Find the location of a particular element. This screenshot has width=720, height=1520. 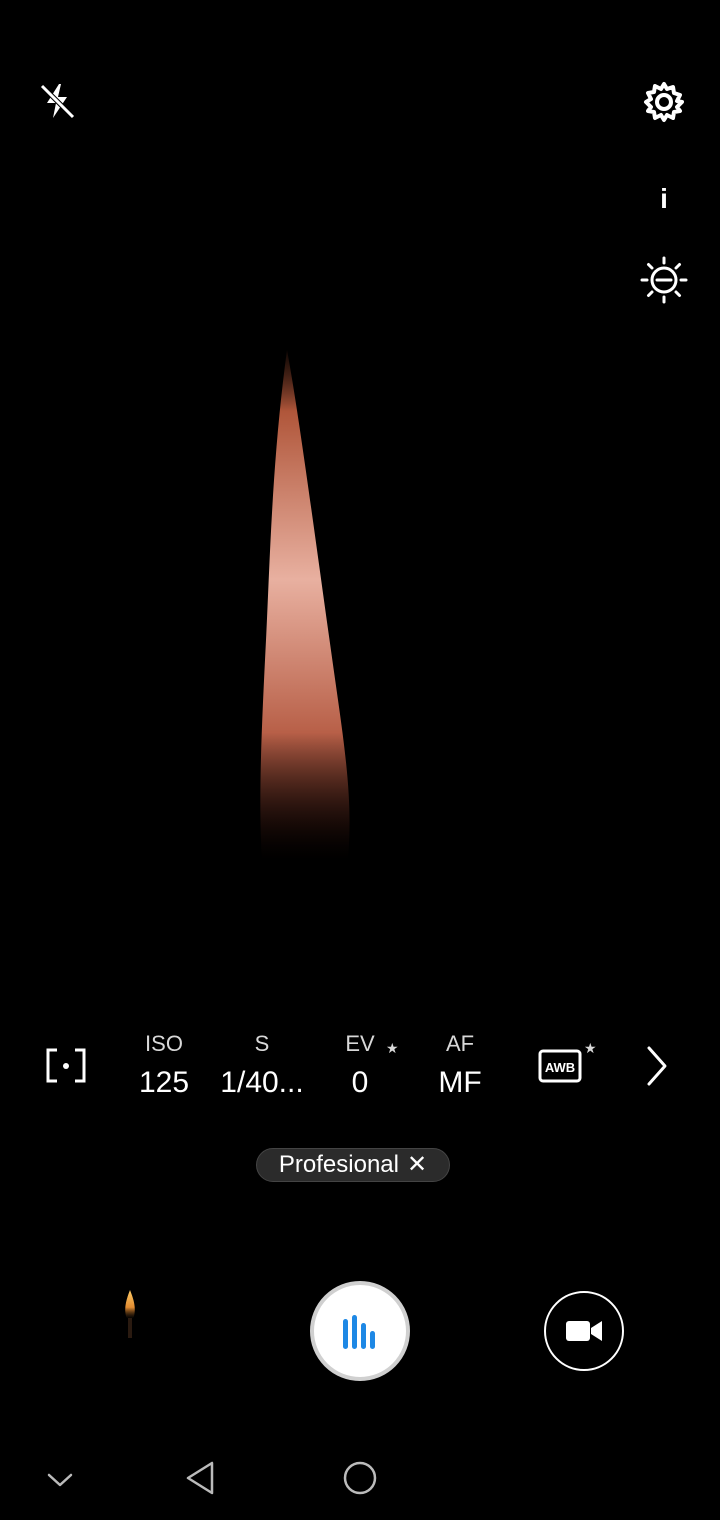

gallery-thumbnail is located at coordinates (130, 1316).